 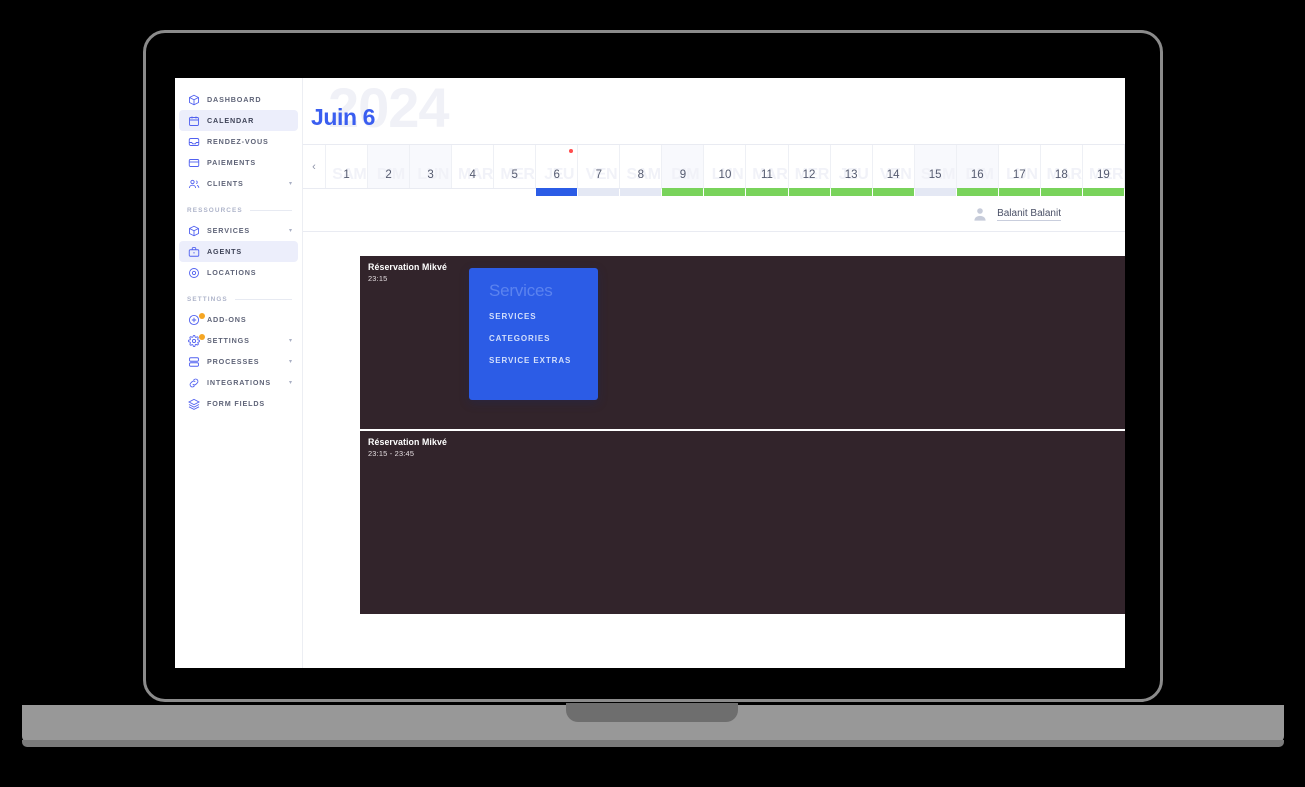 I want to click on sidebar-item-label: SETTINGS, so click(x=228, y=340).